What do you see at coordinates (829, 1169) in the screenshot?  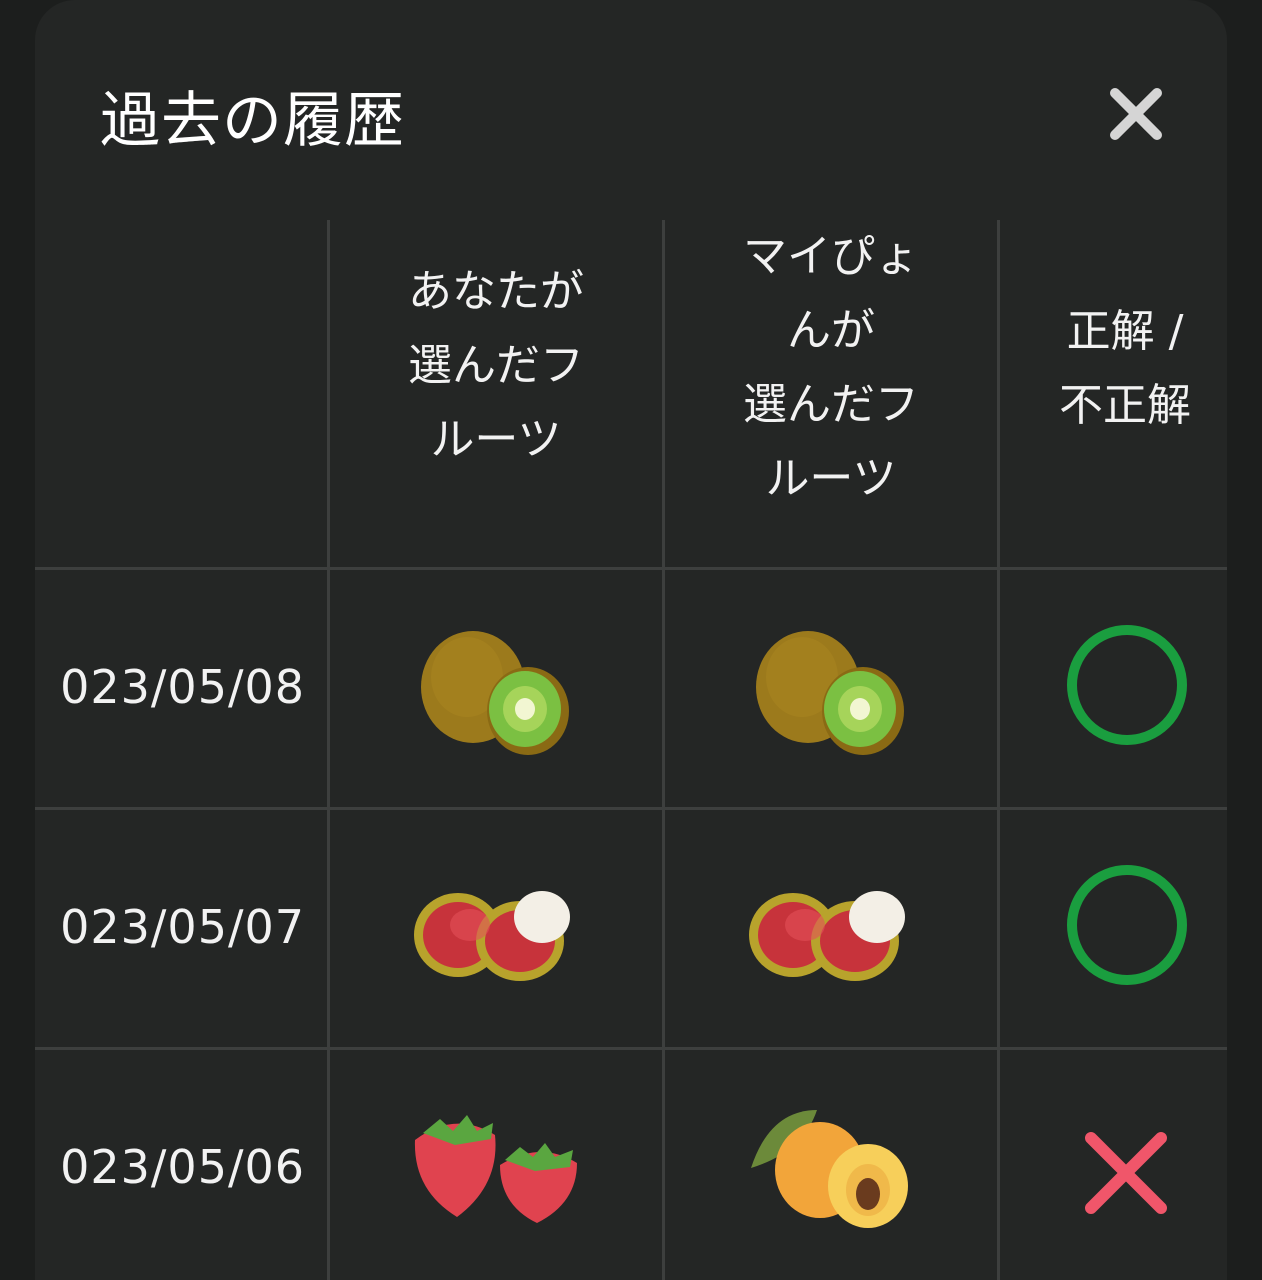 I see `loquat-icon` at bounding box center [829, 1169].